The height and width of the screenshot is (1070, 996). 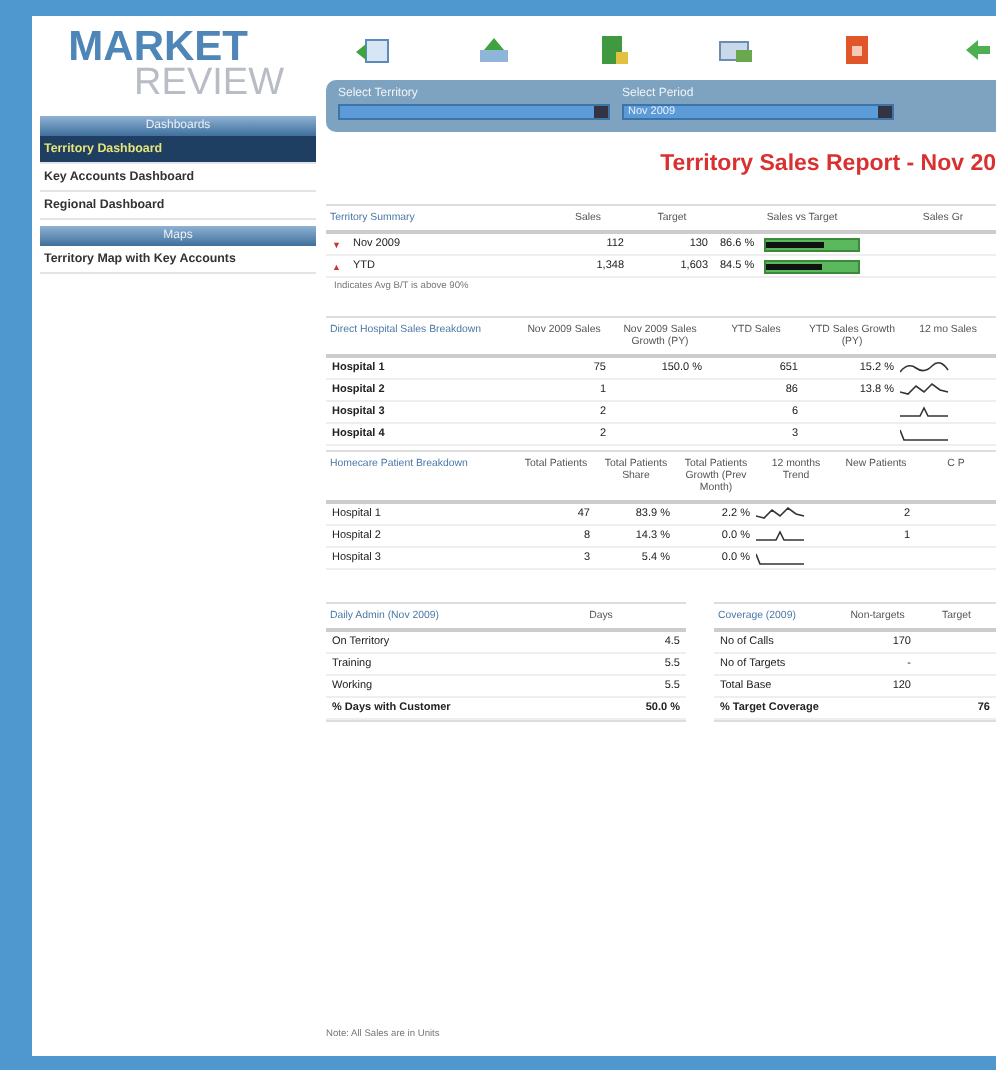 What do you see at coordinates (372, 50) in the screenshot?
I see `window-arrow-icon` at bounding box center [372, 50].